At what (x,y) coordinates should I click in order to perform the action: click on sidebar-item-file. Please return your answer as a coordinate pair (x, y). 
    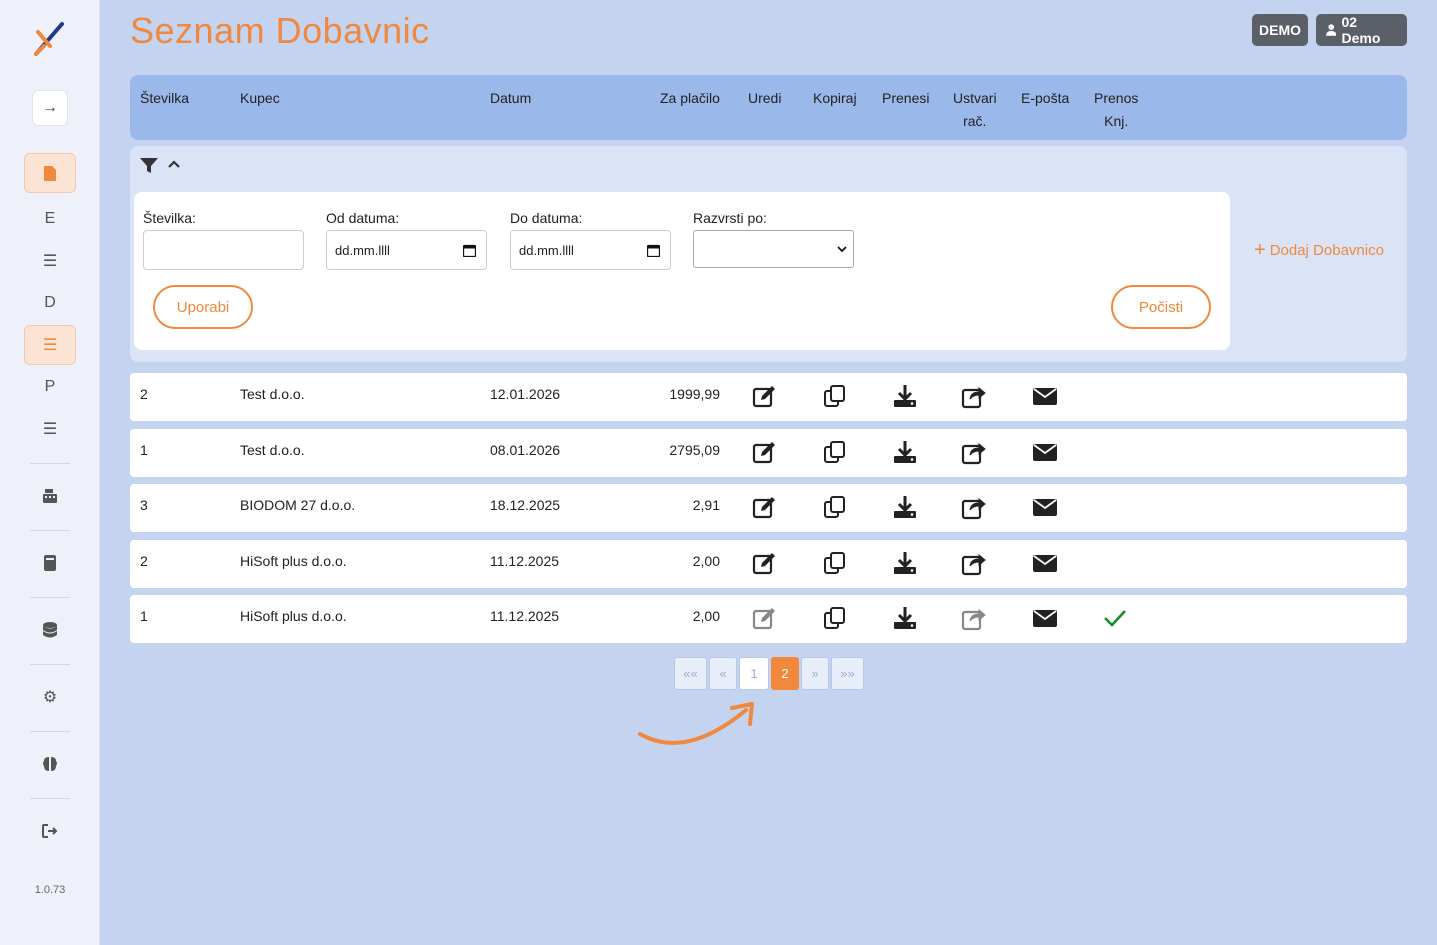
    Looking at the image, I should click on (50, 173).